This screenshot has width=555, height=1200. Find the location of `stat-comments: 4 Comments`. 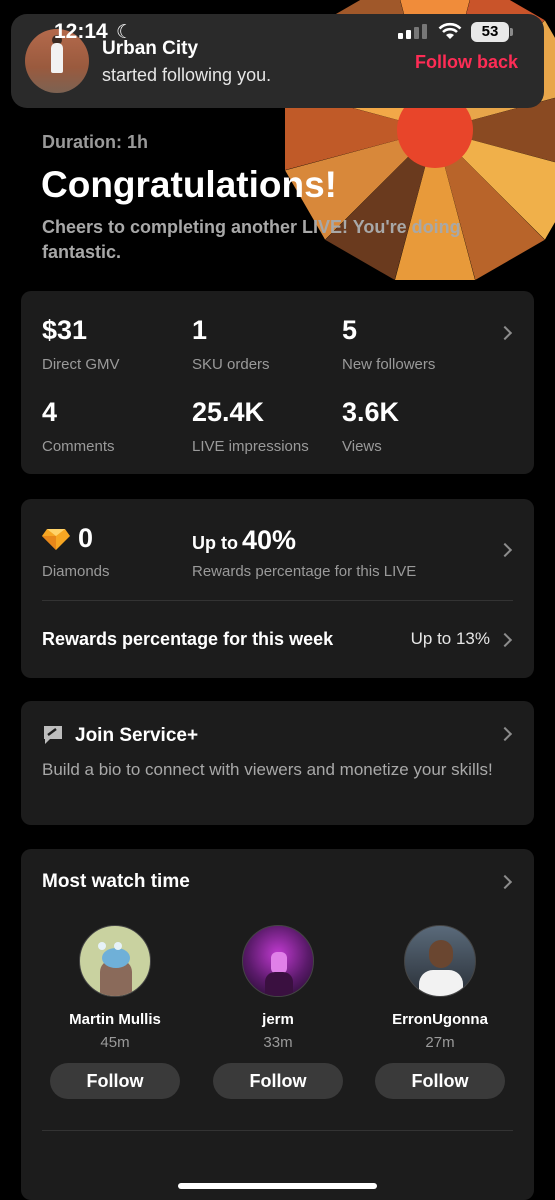

stat-comments: 4 Comments is located at coordinates (78, 426).